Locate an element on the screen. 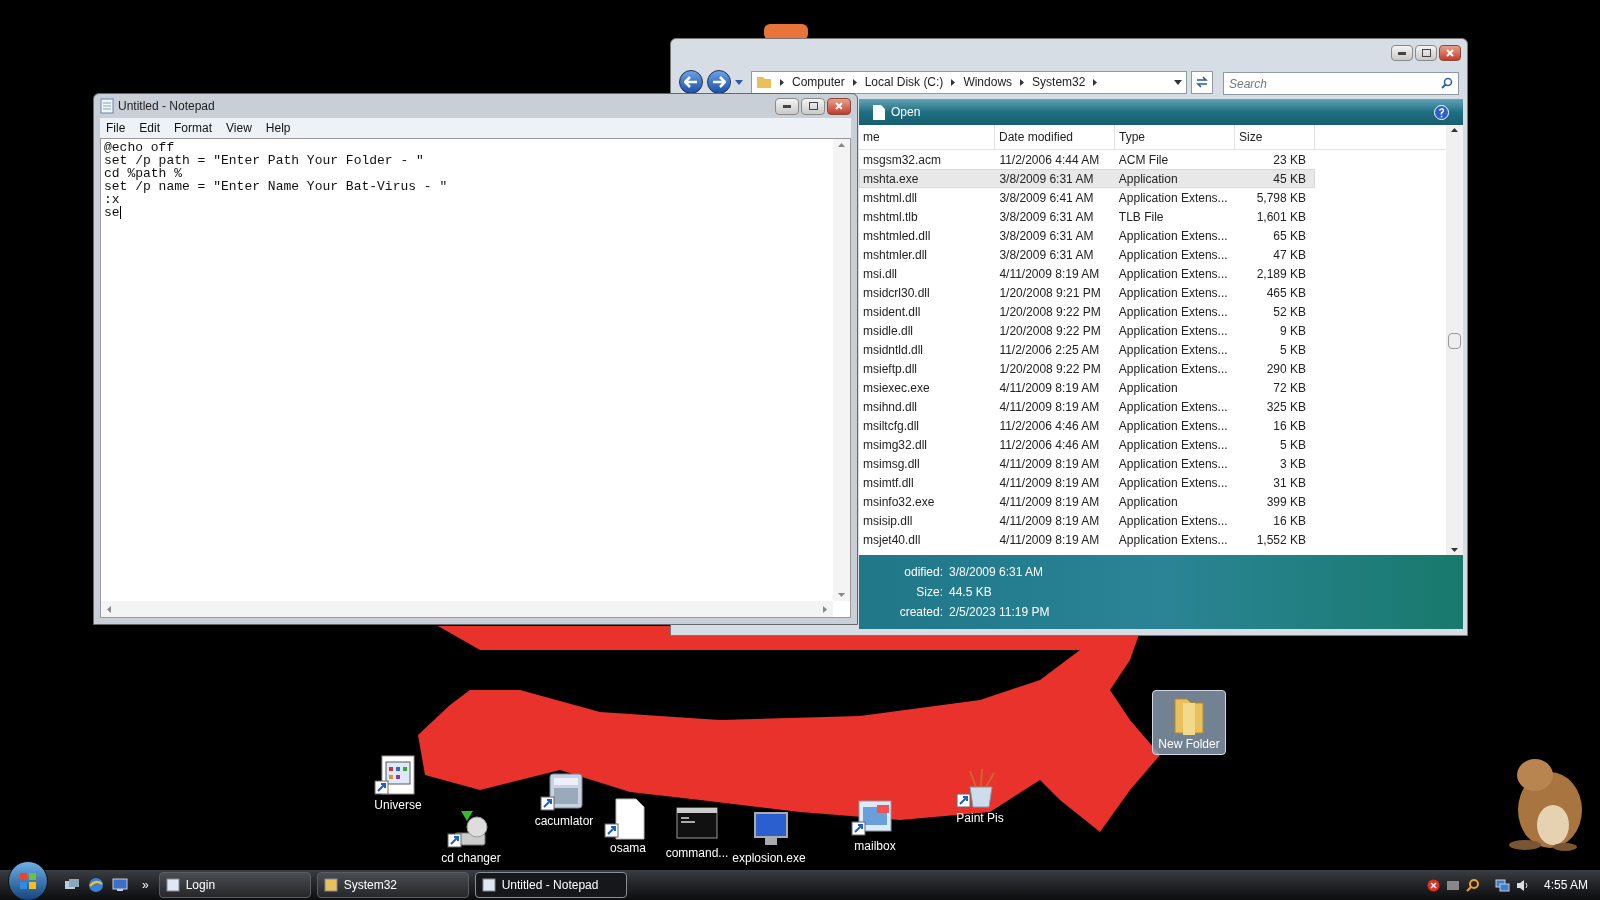 The width and height of the screenshot is (1600, 900). menu-item: Help is located at coordinates (278, 128).